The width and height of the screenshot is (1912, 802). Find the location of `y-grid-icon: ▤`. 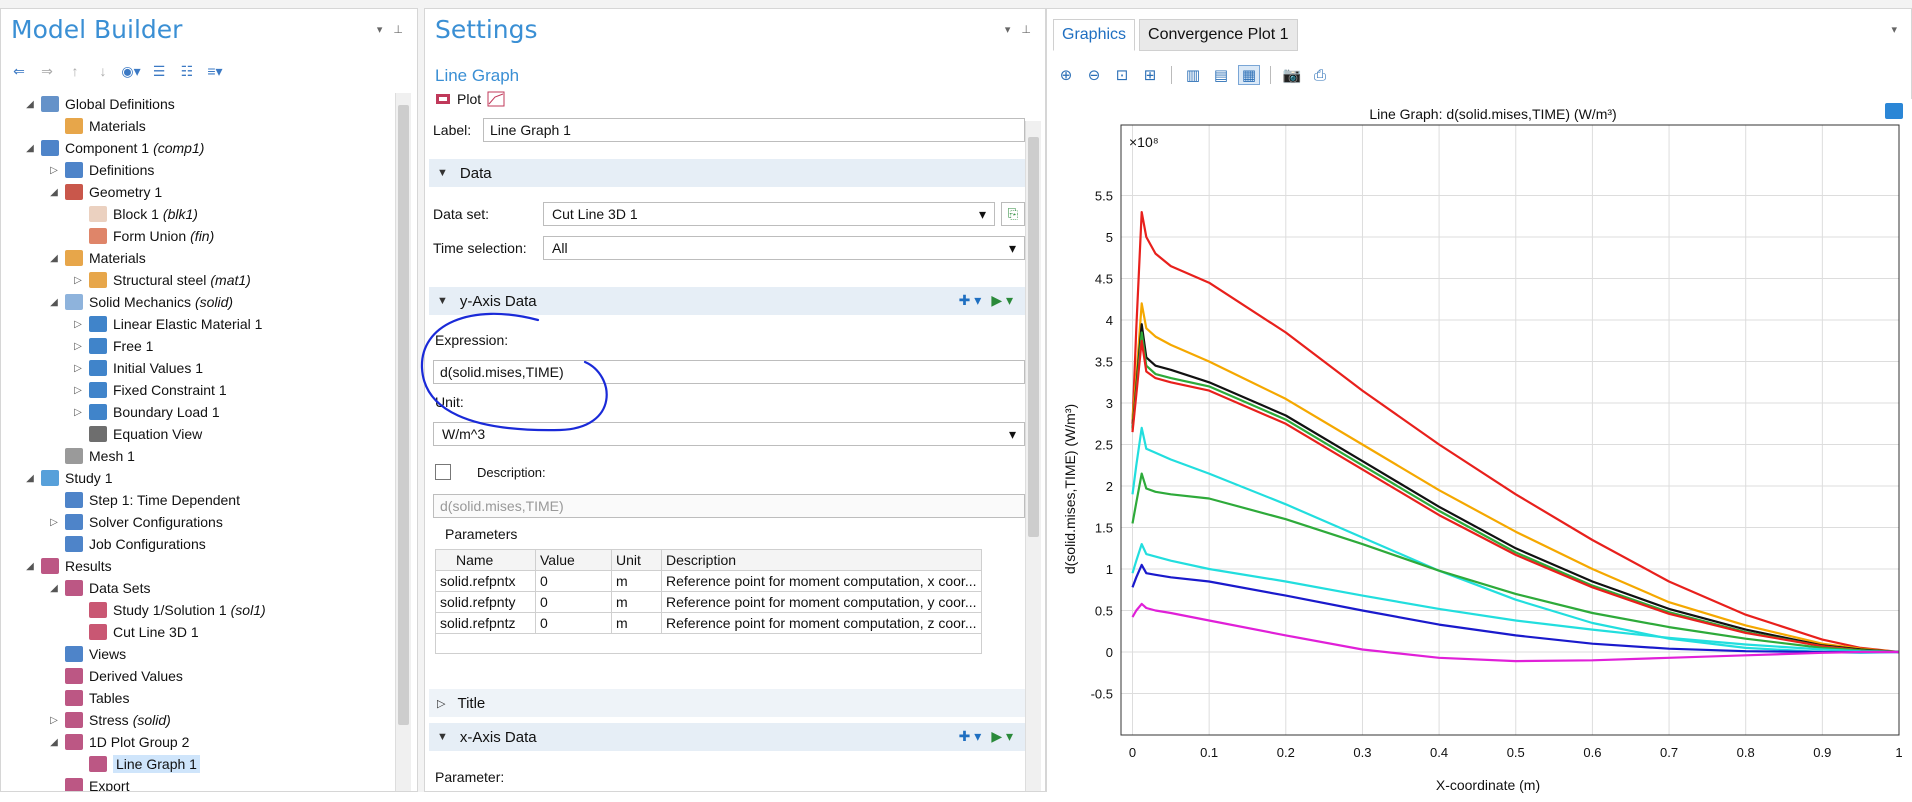

y-grid-icon: ▤ is located at coordinates (1221, 75).